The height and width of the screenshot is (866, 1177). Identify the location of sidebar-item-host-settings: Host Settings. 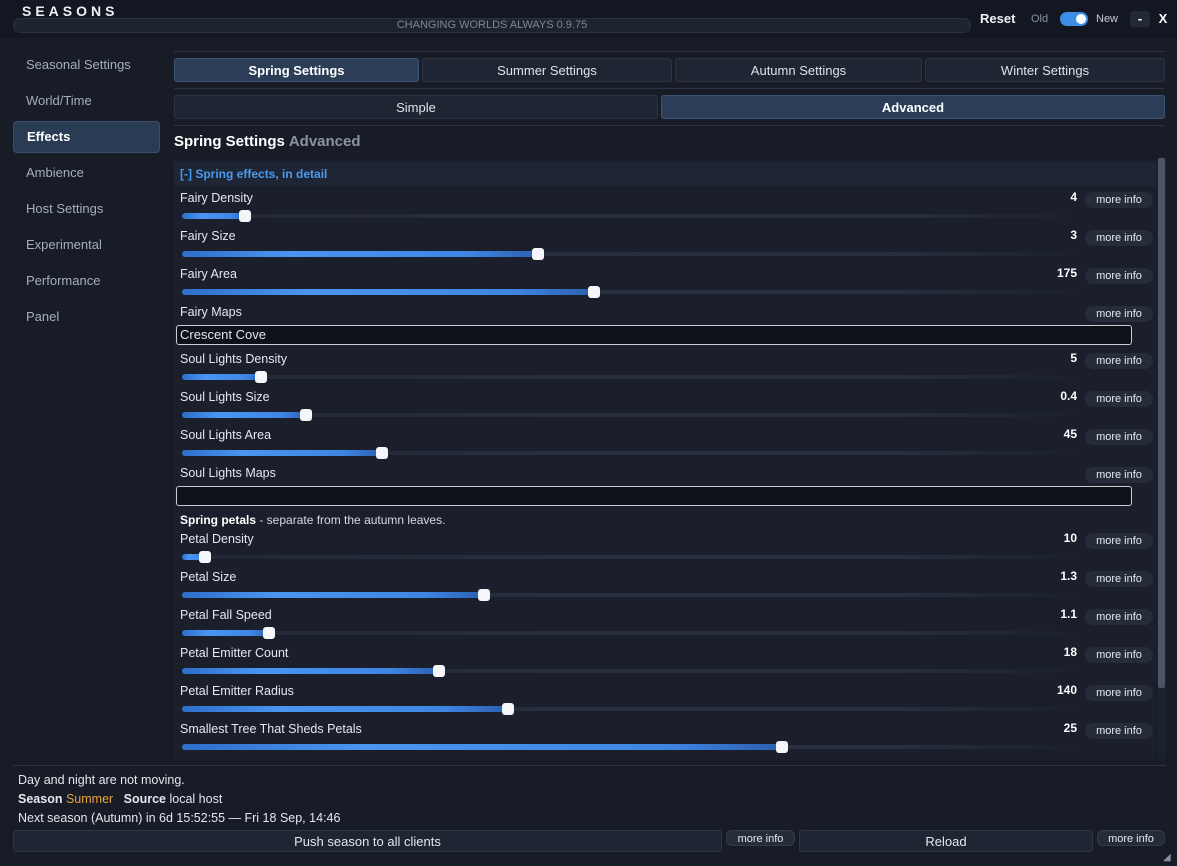
(86, 209).